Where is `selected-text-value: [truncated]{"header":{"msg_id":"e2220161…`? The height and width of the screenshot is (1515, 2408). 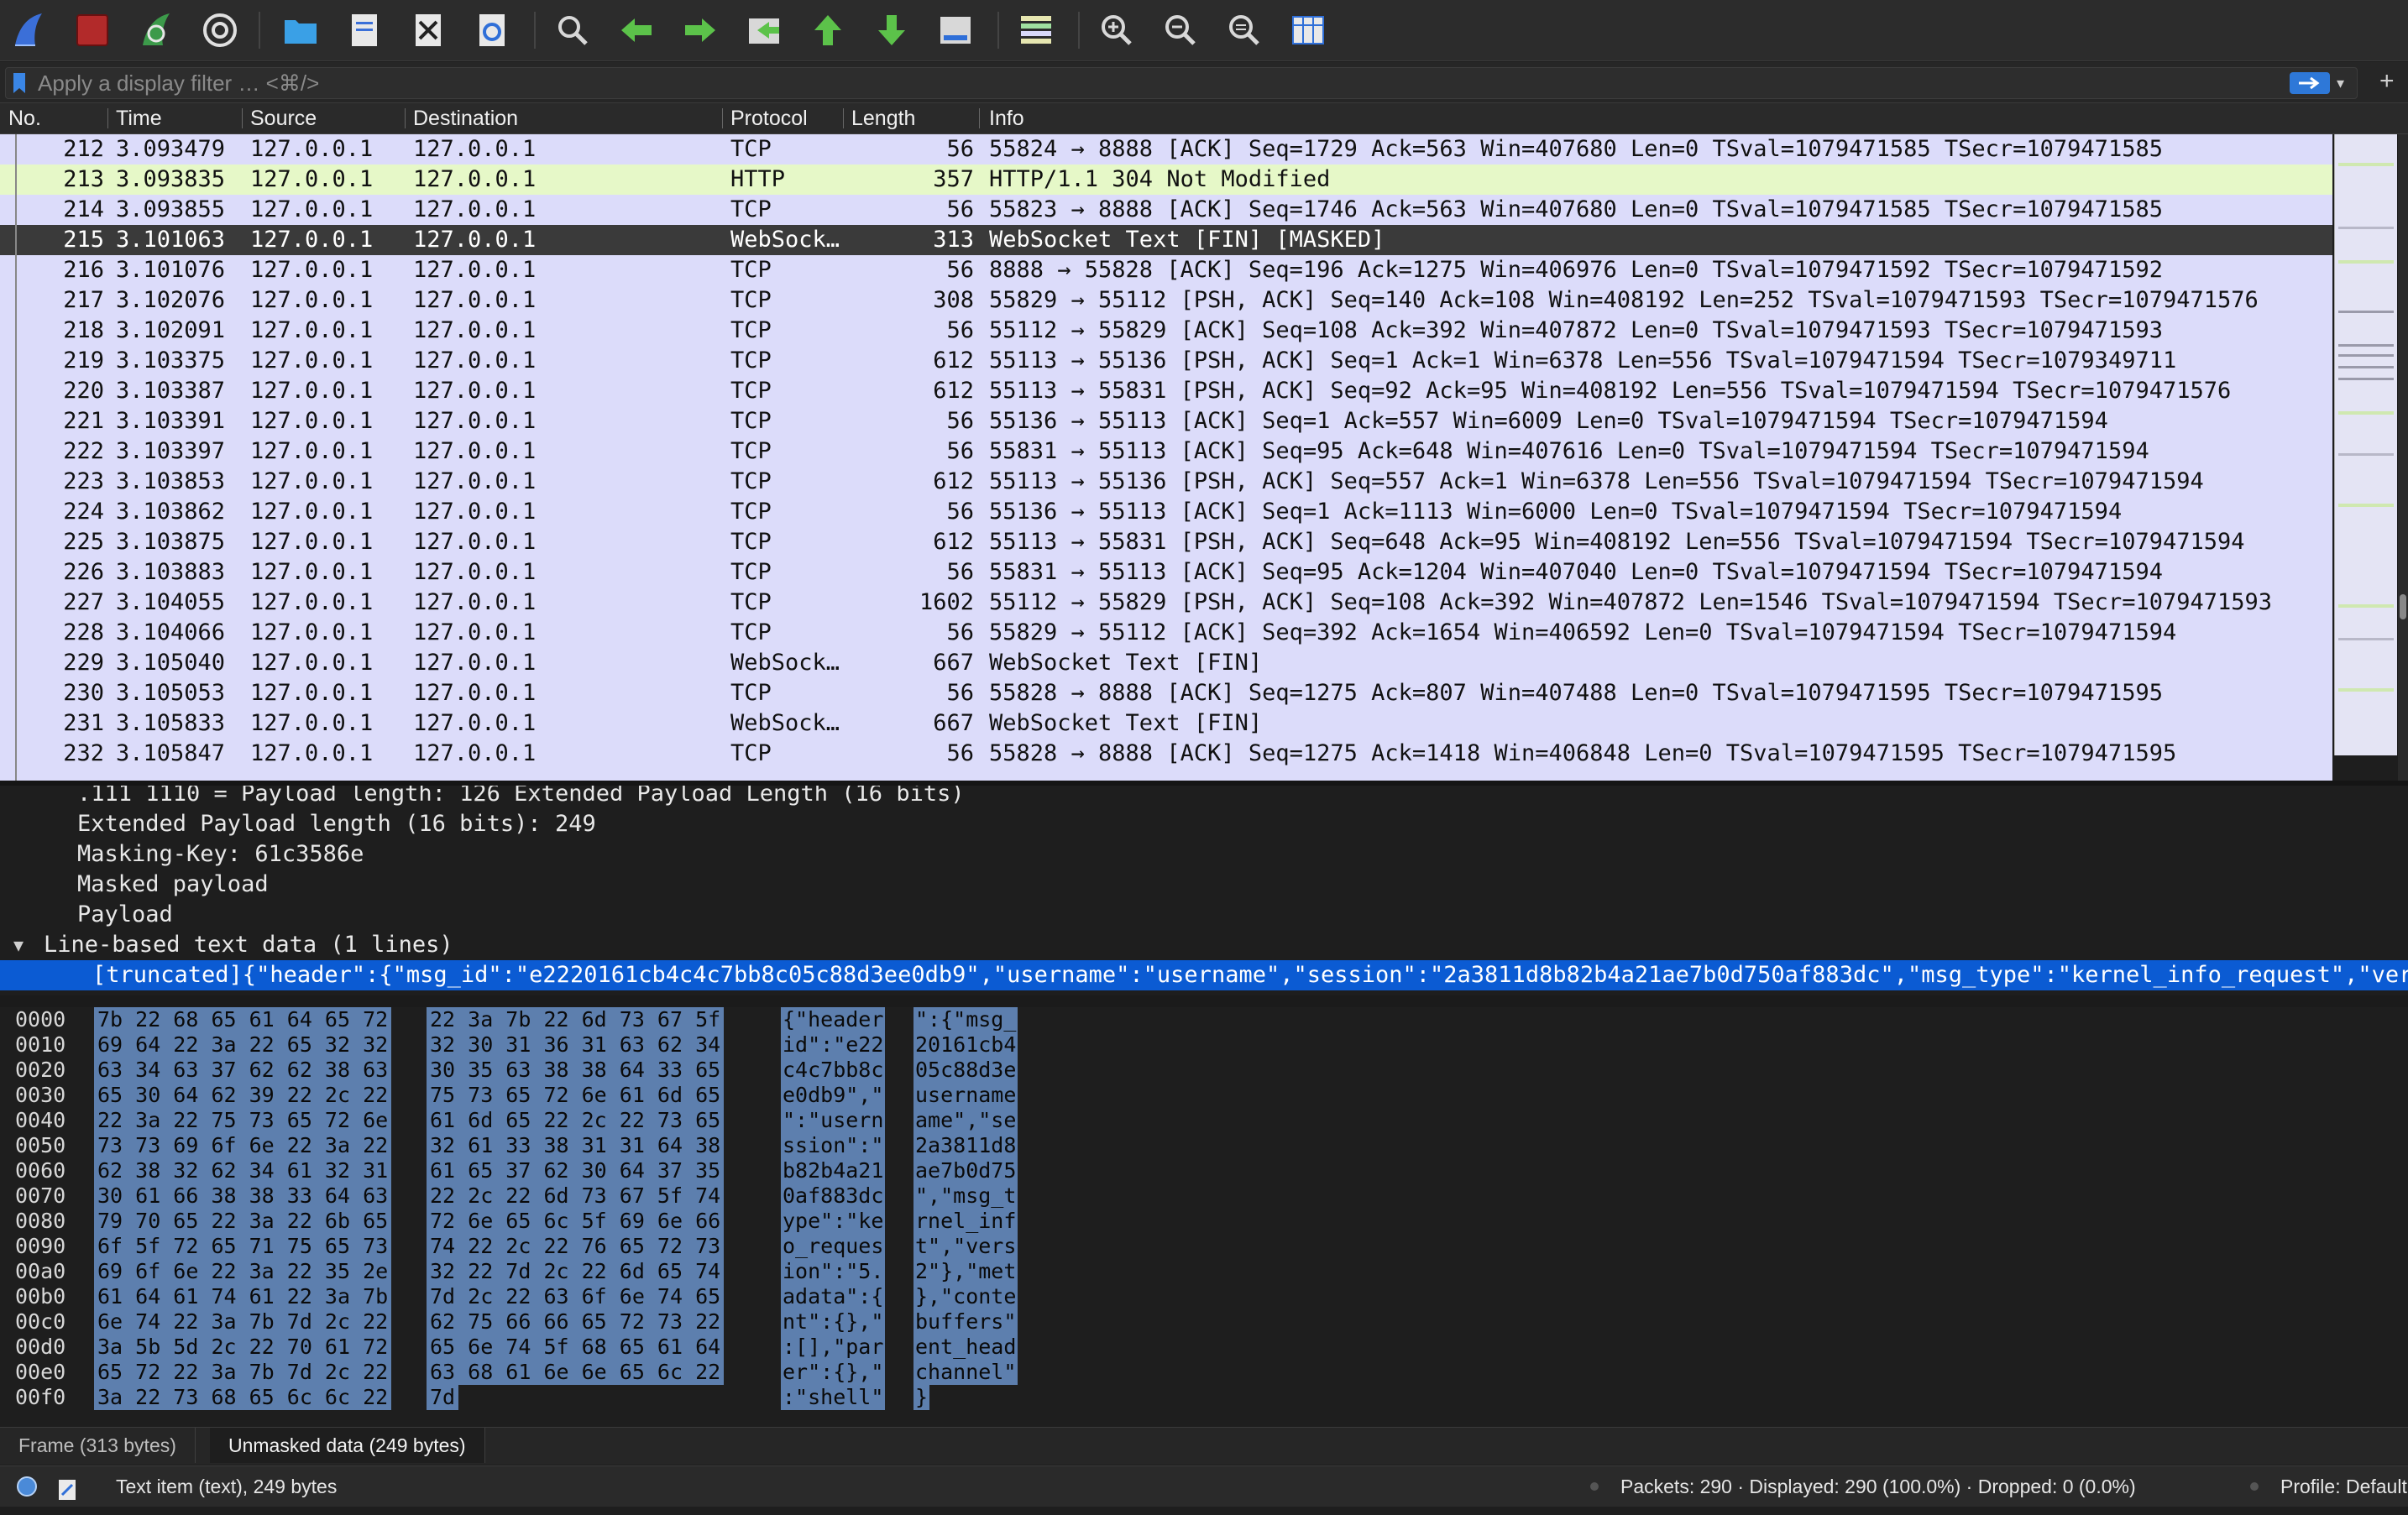 selected-text-value: [truncated]{"header":{"msg_id":"e2220161… is located at coordinates (1250, 975).